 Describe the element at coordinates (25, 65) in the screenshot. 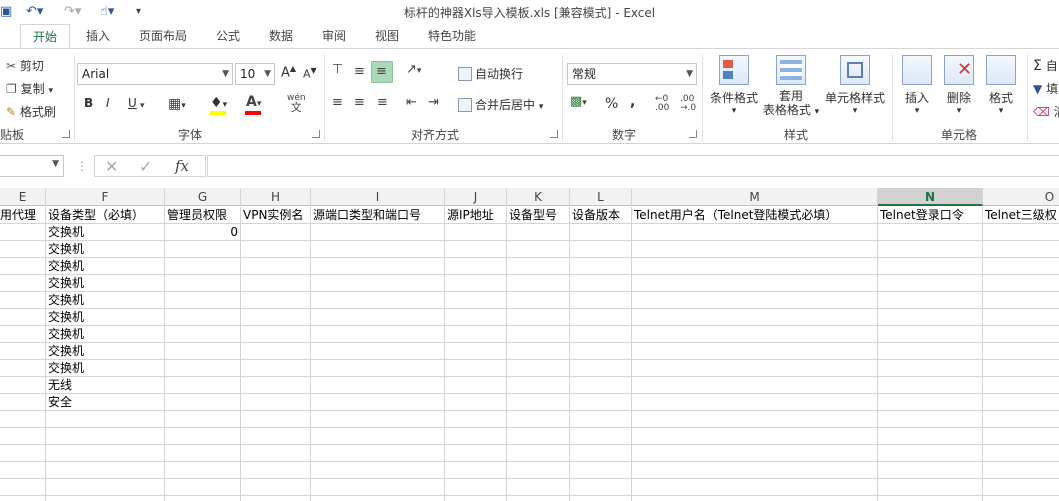

I see `cut-button: ✂ 剪切` at that location.